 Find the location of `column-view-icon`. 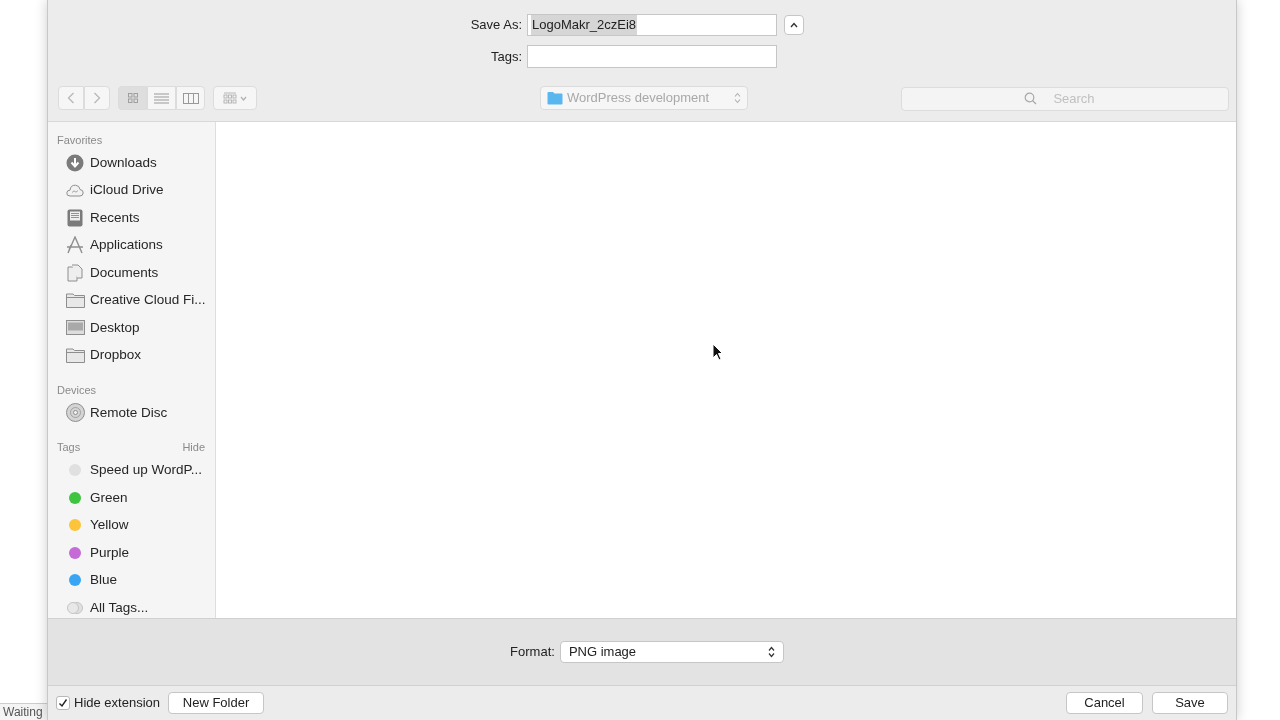

column-view-icon is located at coordinates (190, 98).